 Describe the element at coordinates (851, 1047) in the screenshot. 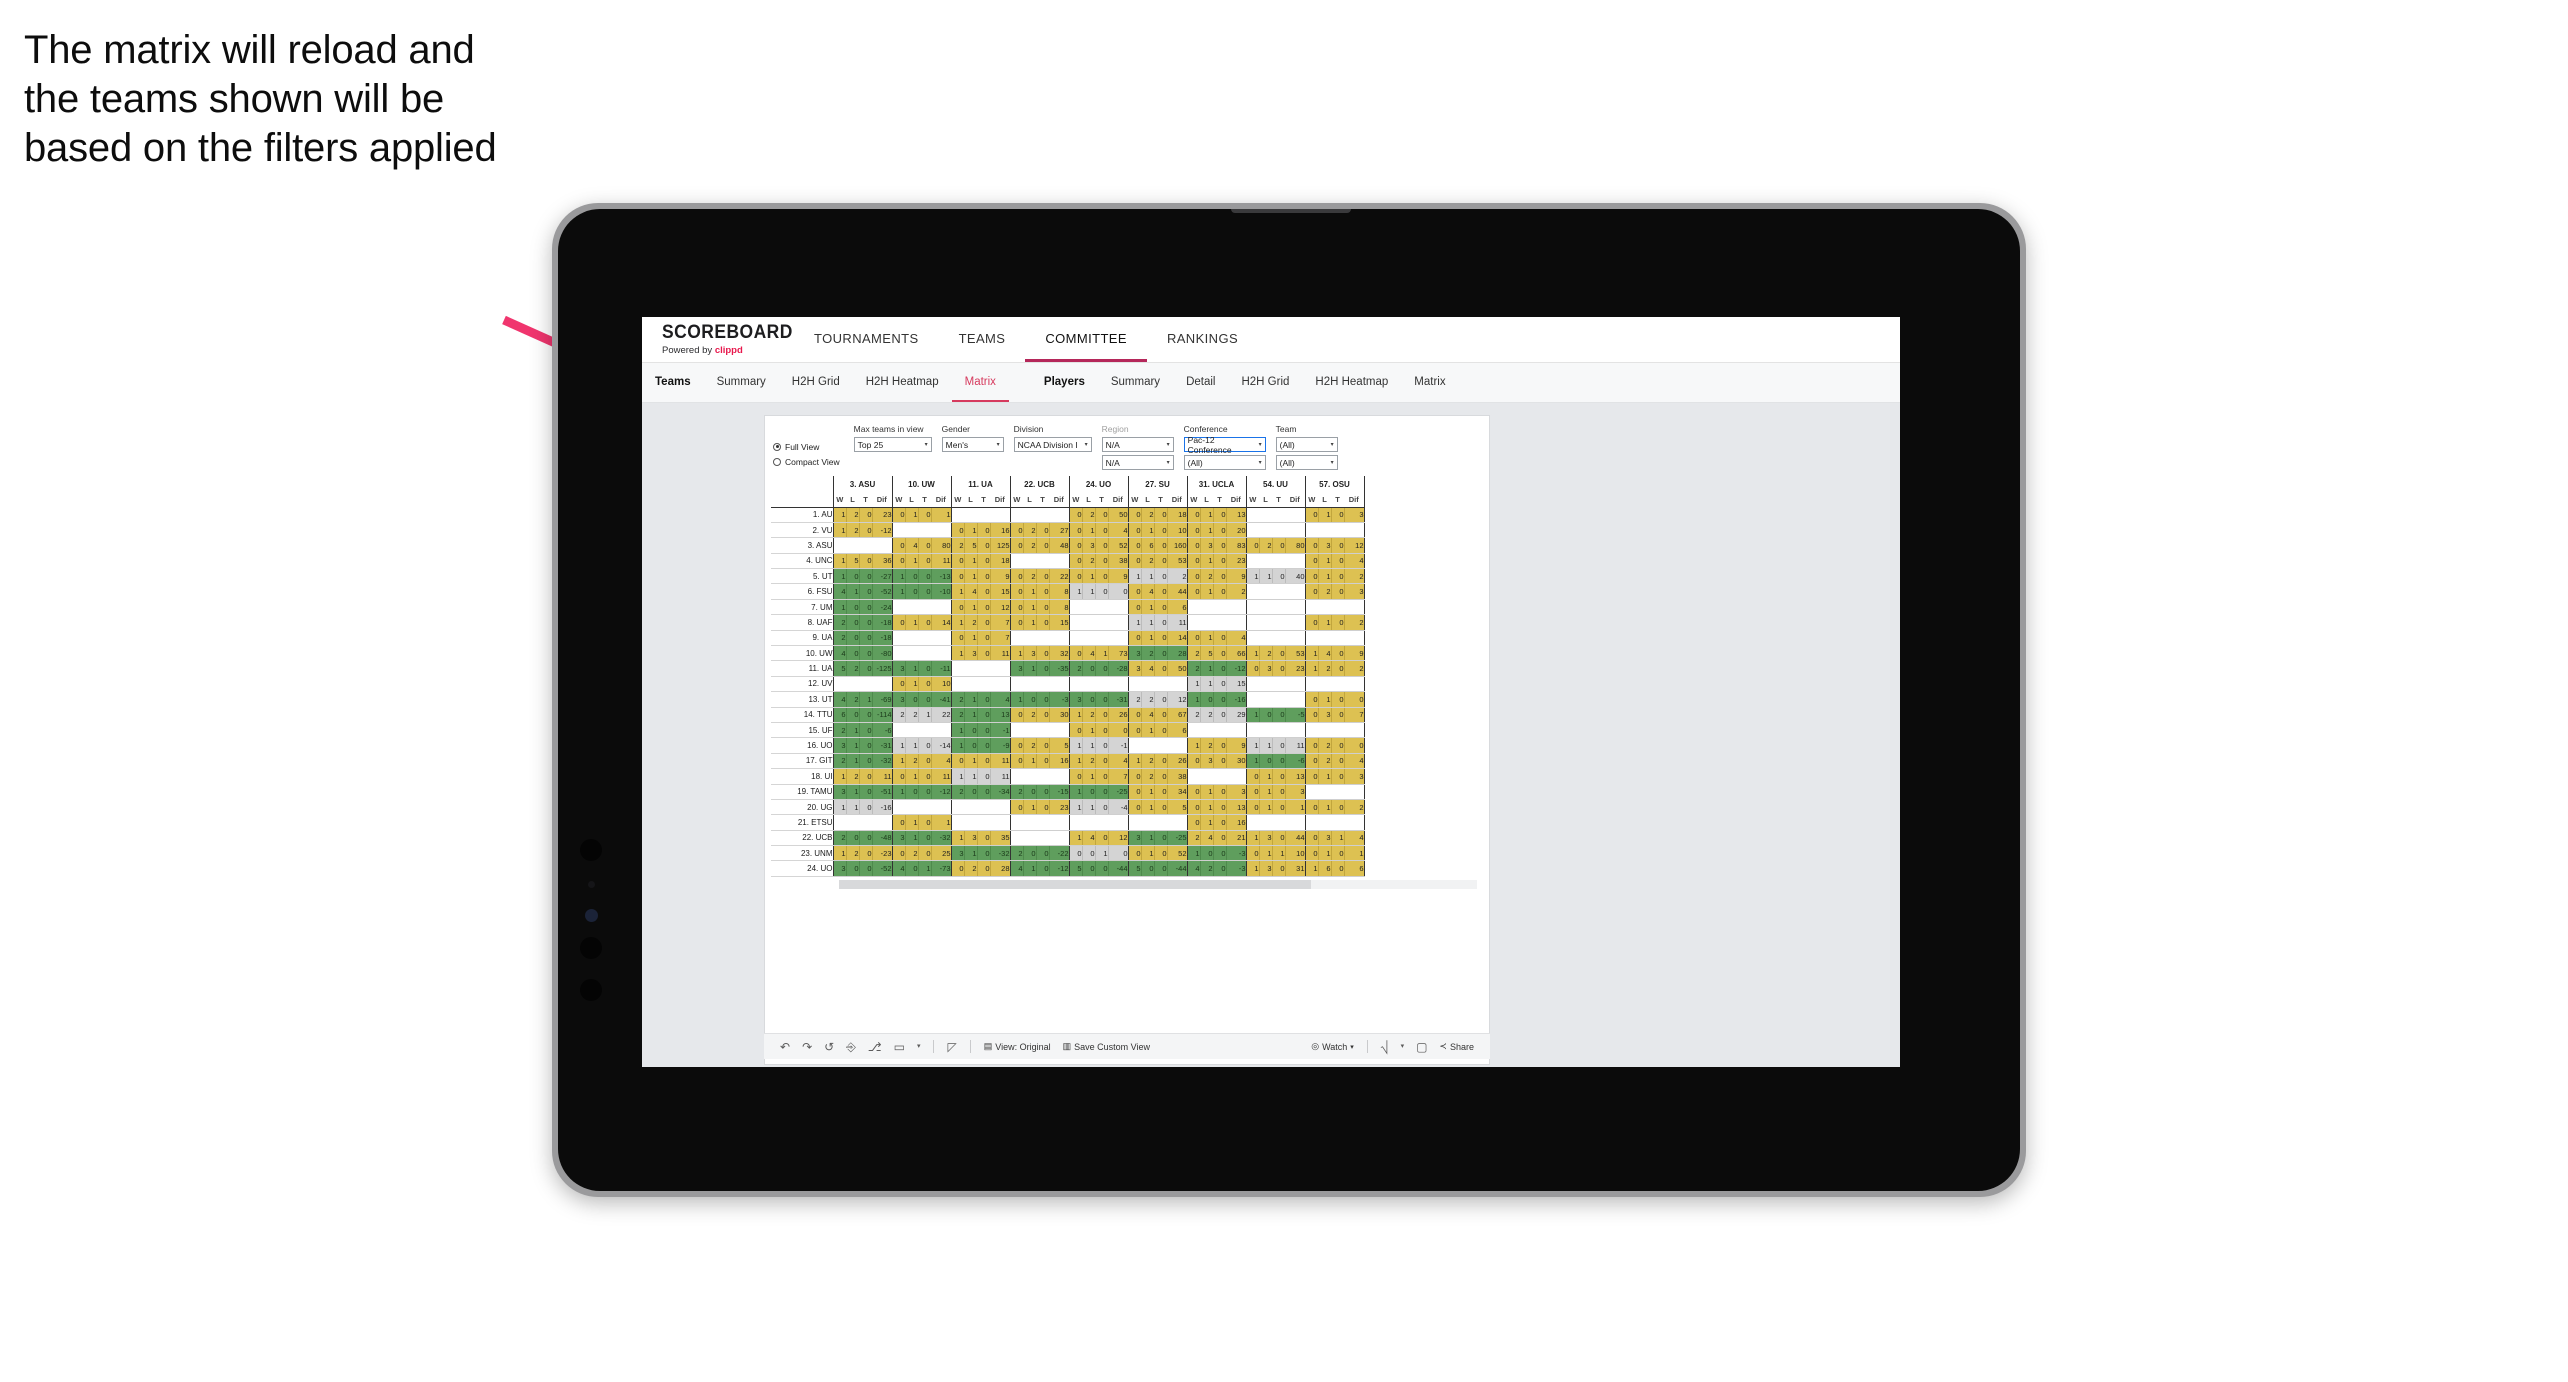

I see `refresh-data-icon: ⎆` at that location.